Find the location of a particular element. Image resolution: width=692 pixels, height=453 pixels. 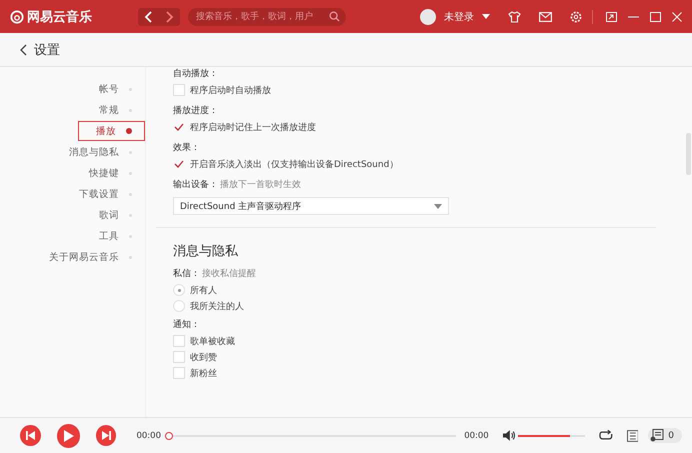

setting-label: 输出设备： is located at coordinates (195, 185).